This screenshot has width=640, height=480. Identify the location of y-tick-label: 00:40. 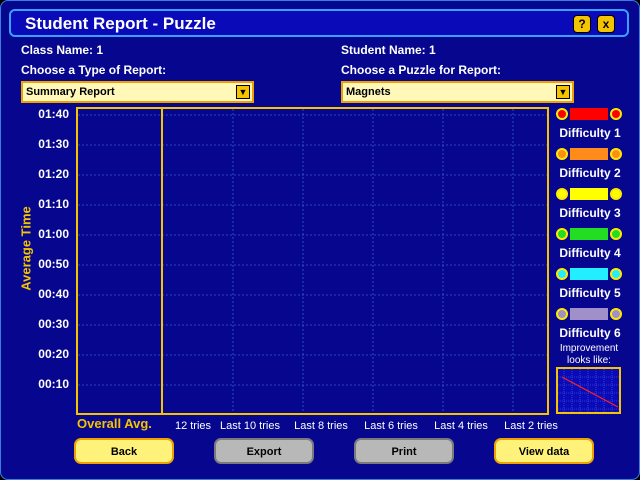
(53, 294).